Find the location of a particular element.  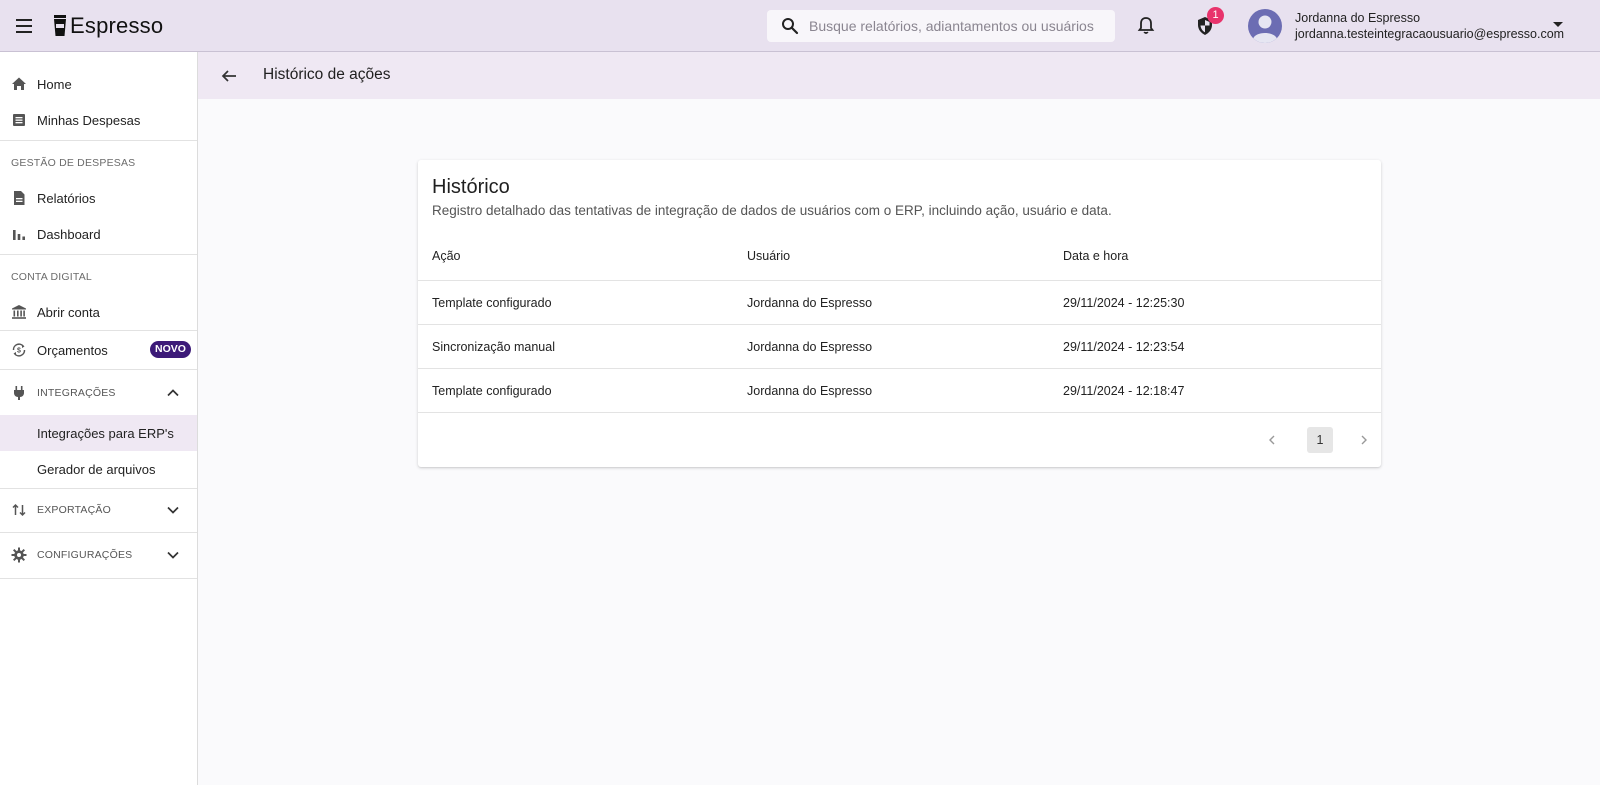

home-icon is located at coordinates (19, 83).